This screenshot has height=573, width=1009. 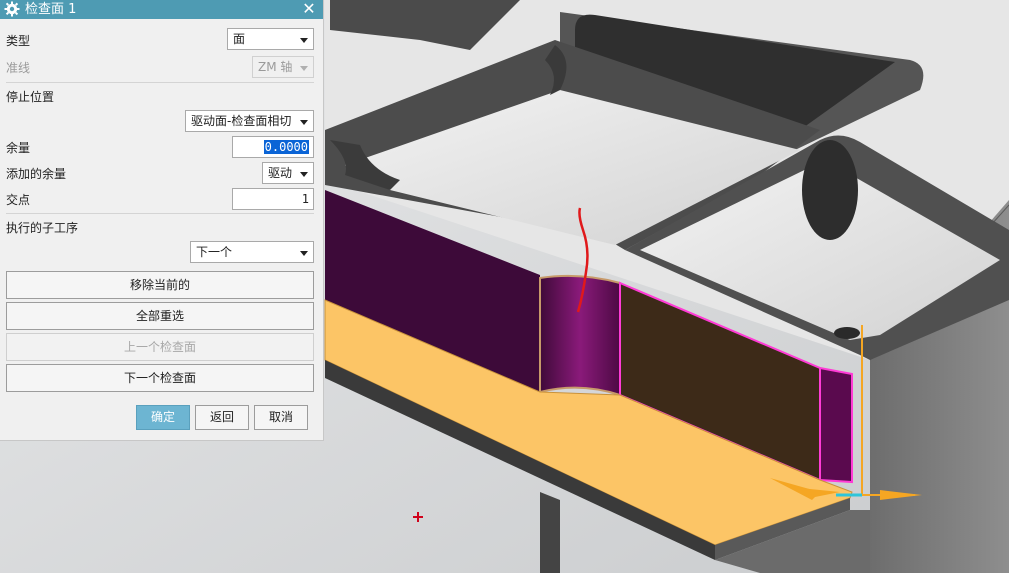 I want to click on next-check-face-button: 下一个检查面, so click(x=160, y=378).